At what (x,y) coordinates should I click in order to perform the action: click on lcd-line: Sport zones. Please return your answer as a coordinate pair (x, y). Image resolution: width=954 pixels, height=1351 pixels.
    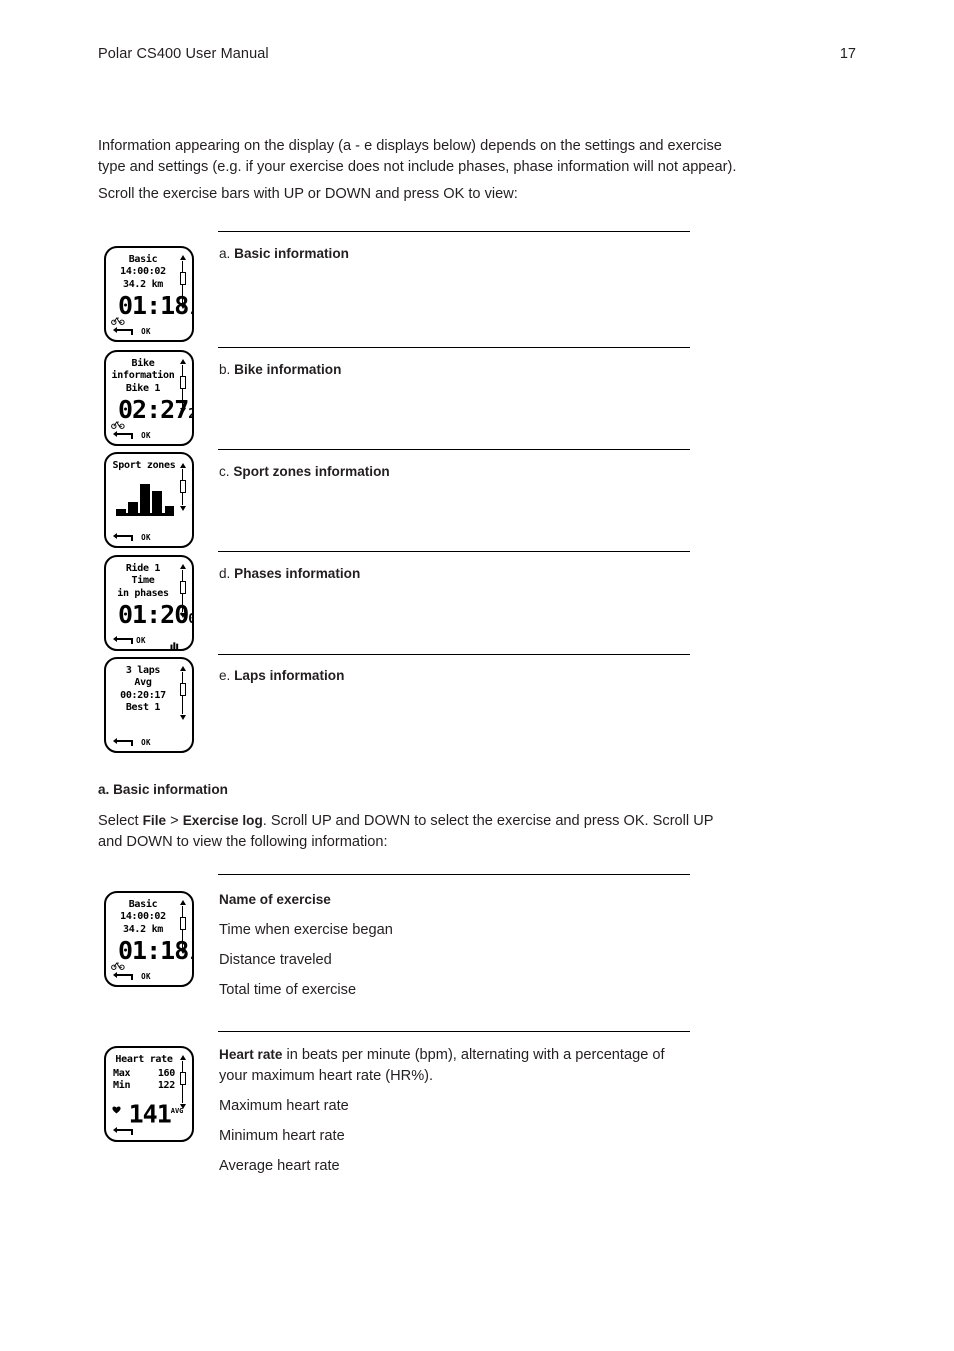
    Looking at the image, I should click on (144, 465).